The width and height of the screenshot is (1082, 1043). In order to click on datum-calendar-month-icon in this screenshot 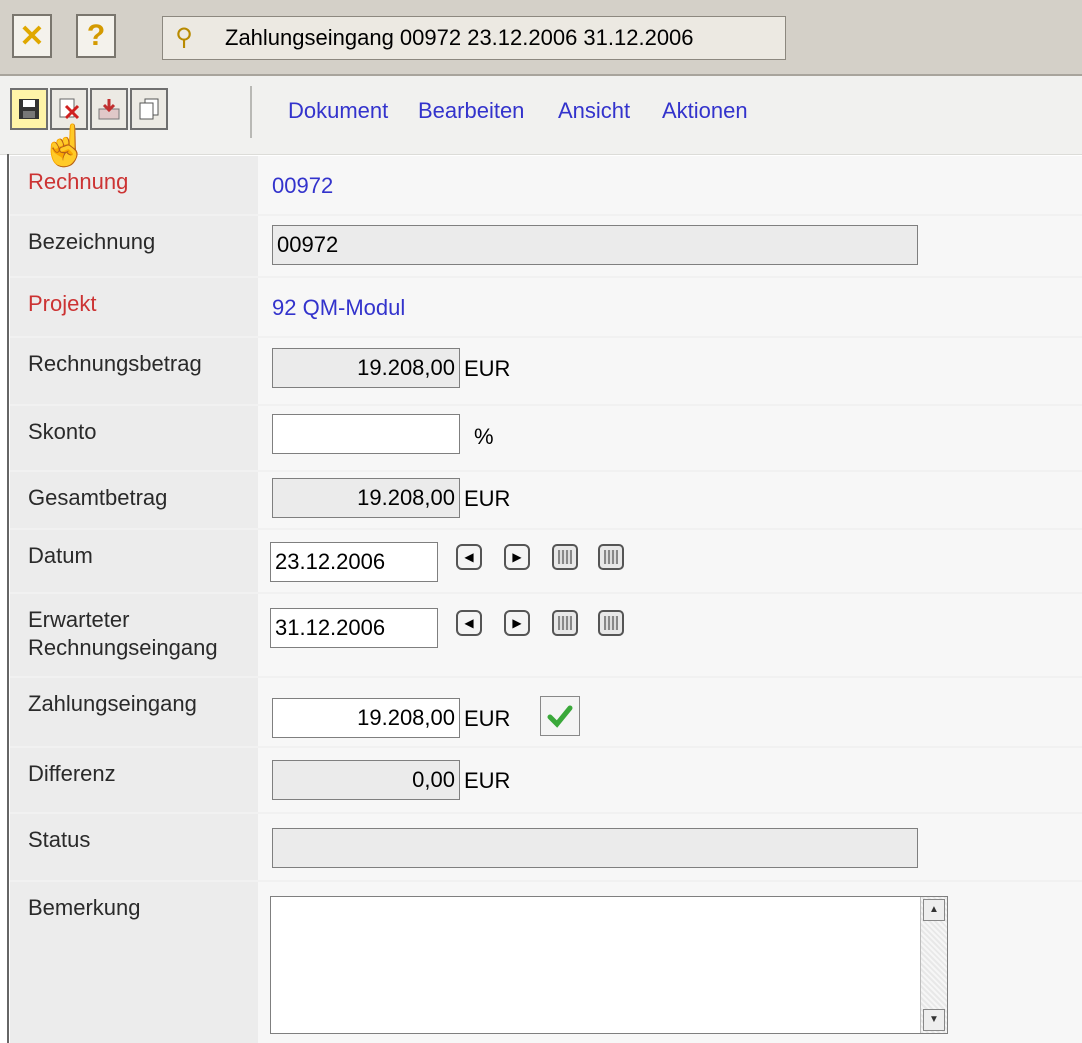, I will do `click(611, 557)`.